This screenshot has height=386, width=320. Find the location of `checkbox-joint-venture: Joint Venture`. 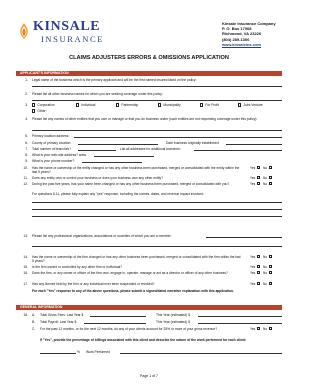

checkbox-joint-venture: Joint Venture is located at coordinates (250, 105).